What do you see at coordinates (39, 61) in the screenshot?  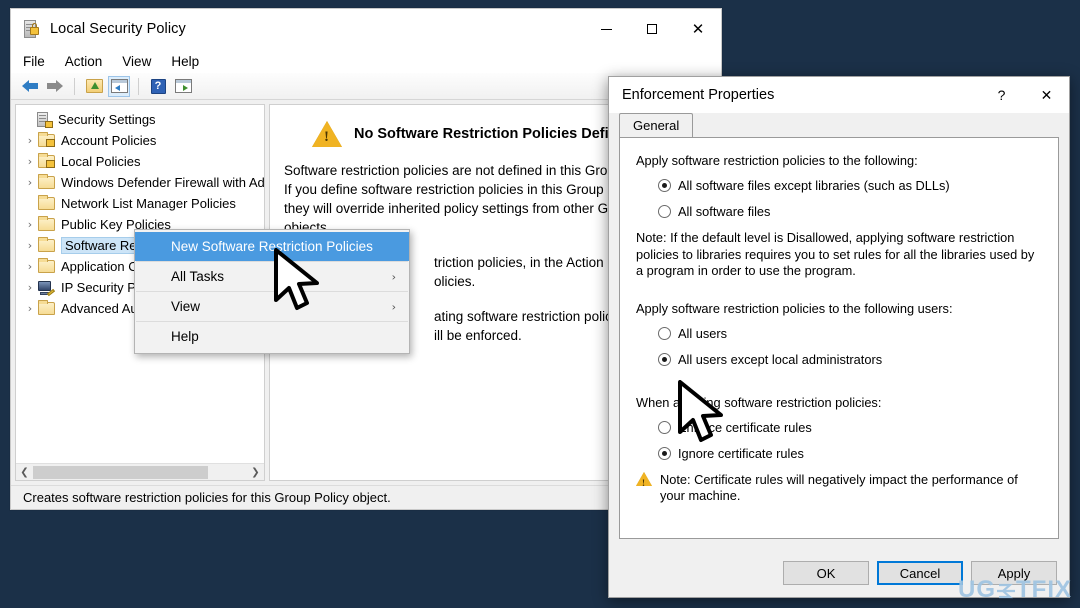 I see `menu-file: File` at bounding box center [39, 61].